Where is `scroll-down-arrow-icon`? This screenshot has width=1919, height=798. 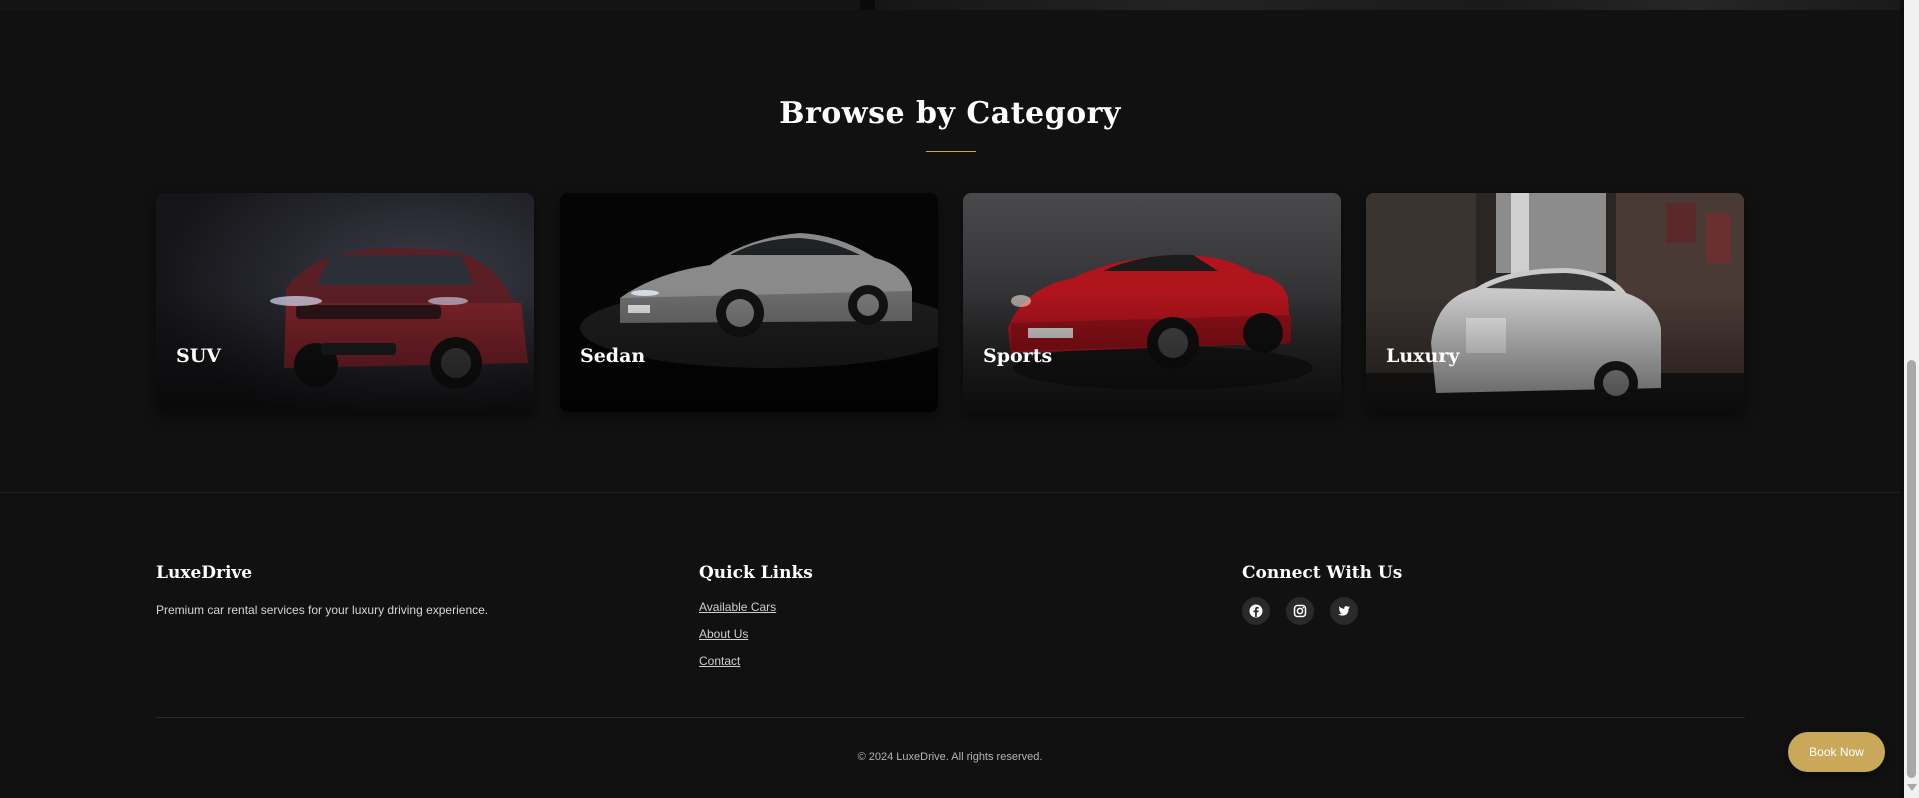 scroll-down-arrow-icon is located at coordinates (1912, 787).